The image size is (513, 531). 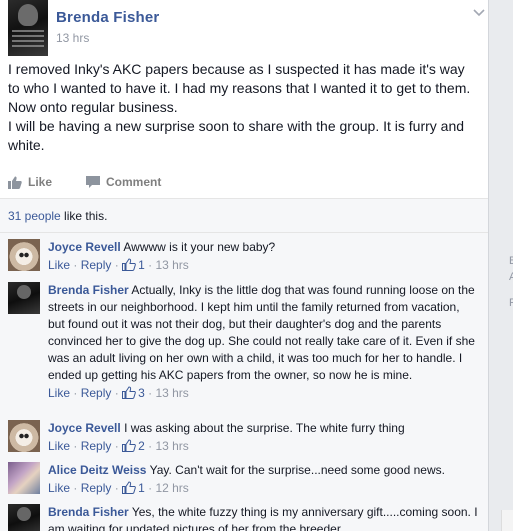 What do you see at coordinates (93, 182) in the screenshot?
I see `comment-icon` at bounding box center [93, 182].